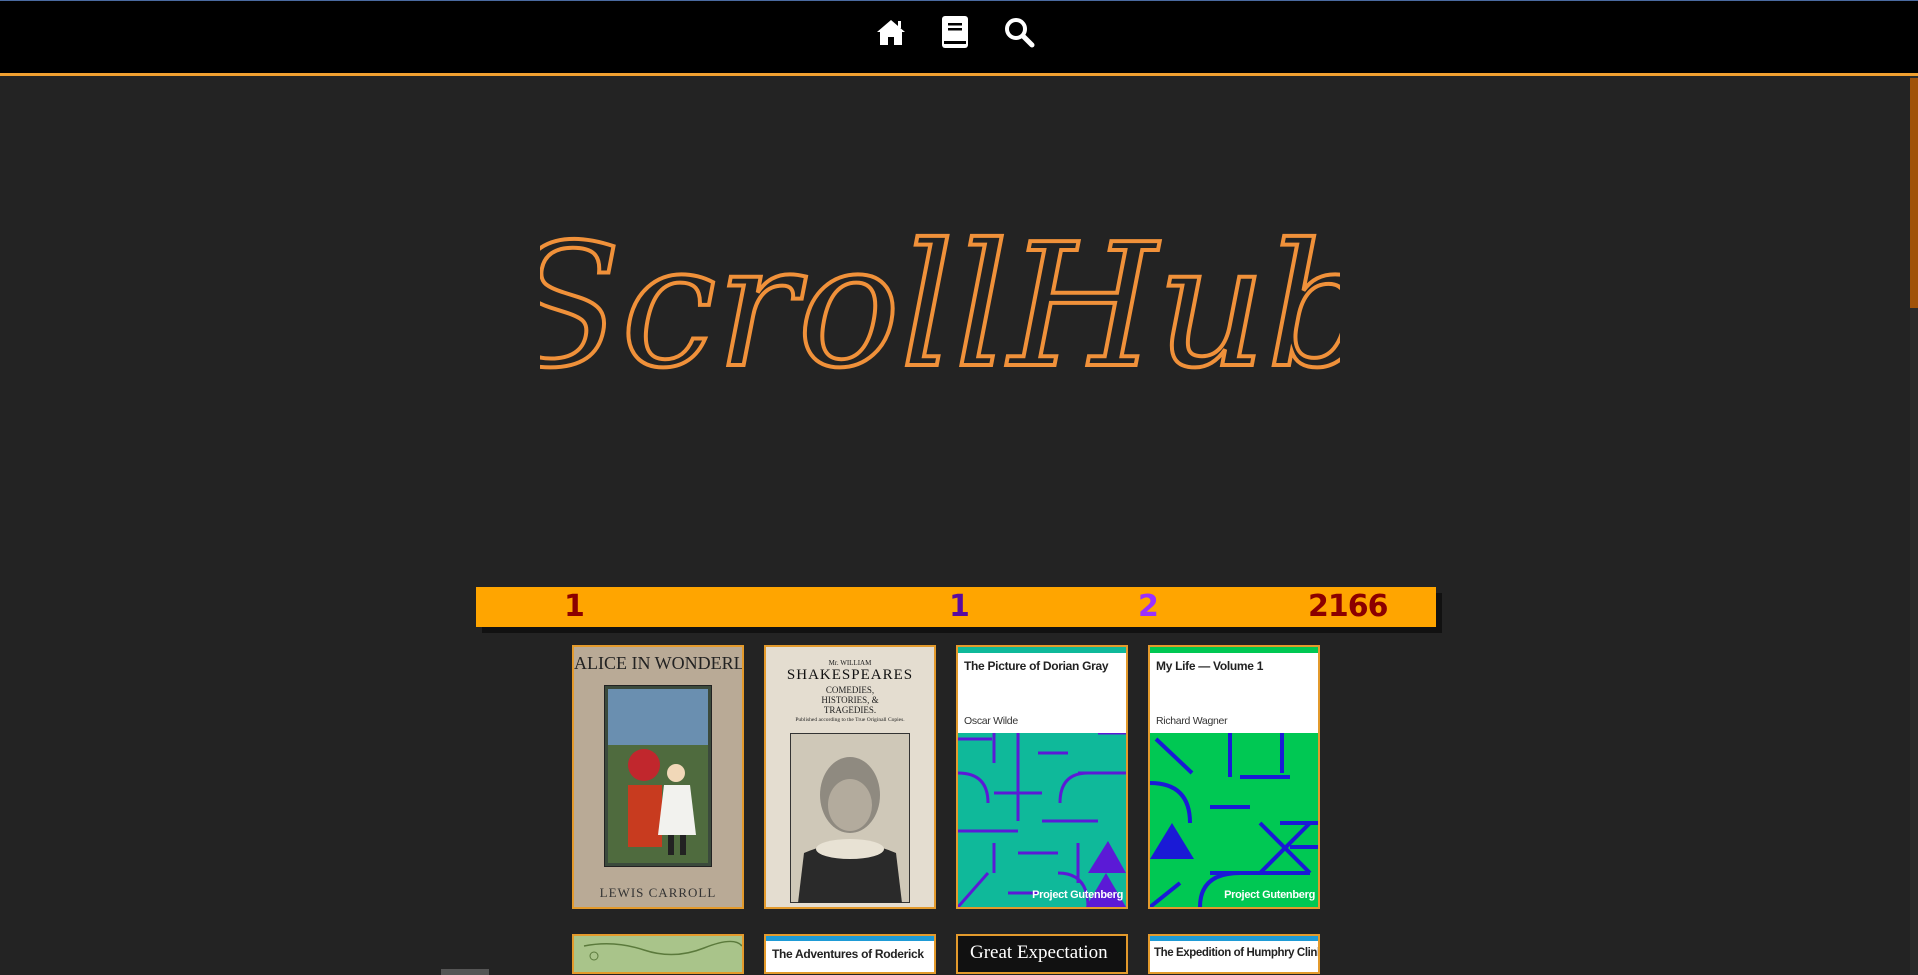  What do you see at coordinates (1210, 666) in the screenshot?
I see `book-title: My Life — Volume 1` at bounding box center [1210, 666].